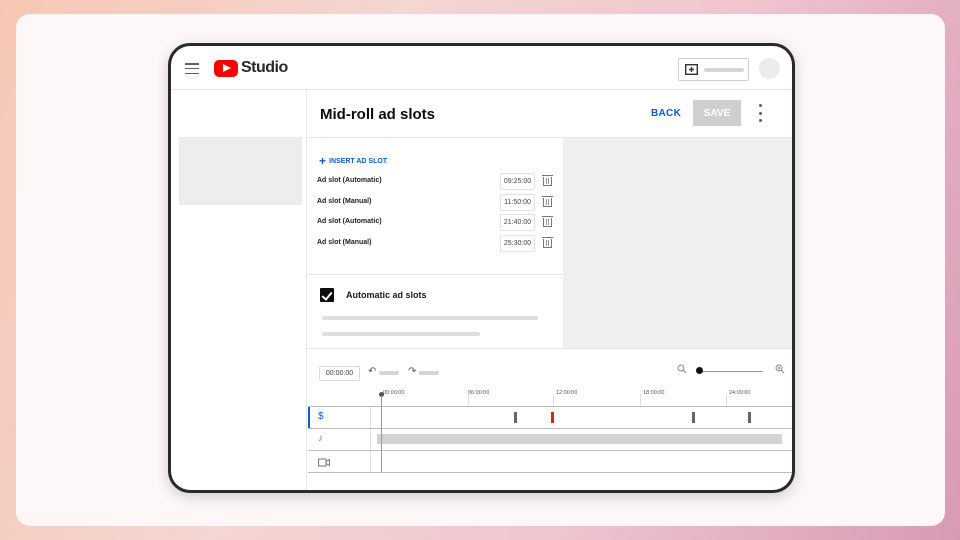  Describe the element at coordinates (226, 68) in the screenshot. I see `youtube-logo-icon` at that location.